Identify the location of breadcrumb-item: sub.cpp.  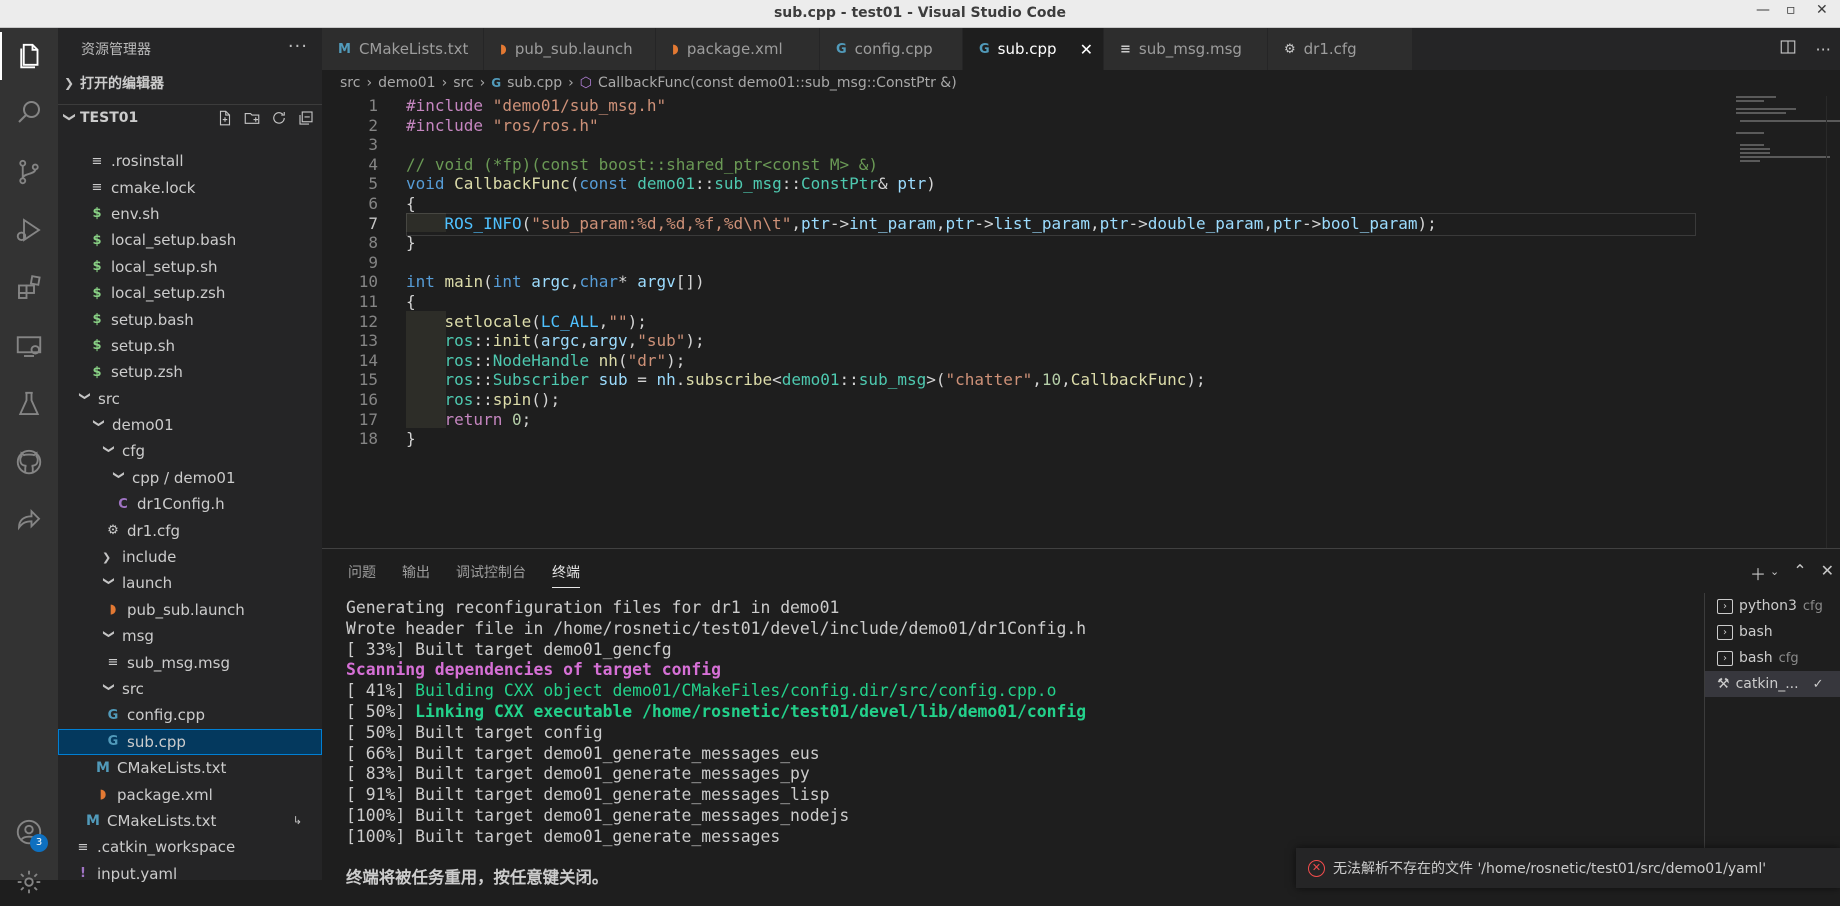
(534, 83).